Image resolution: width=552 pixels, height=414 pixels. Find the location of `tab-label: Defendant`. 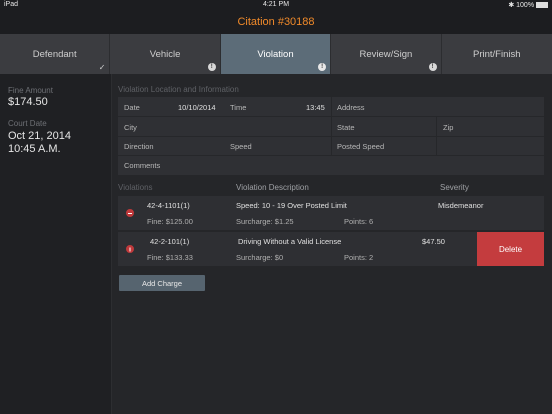

tab-label: Defendant is located at coordinates (54, 54).